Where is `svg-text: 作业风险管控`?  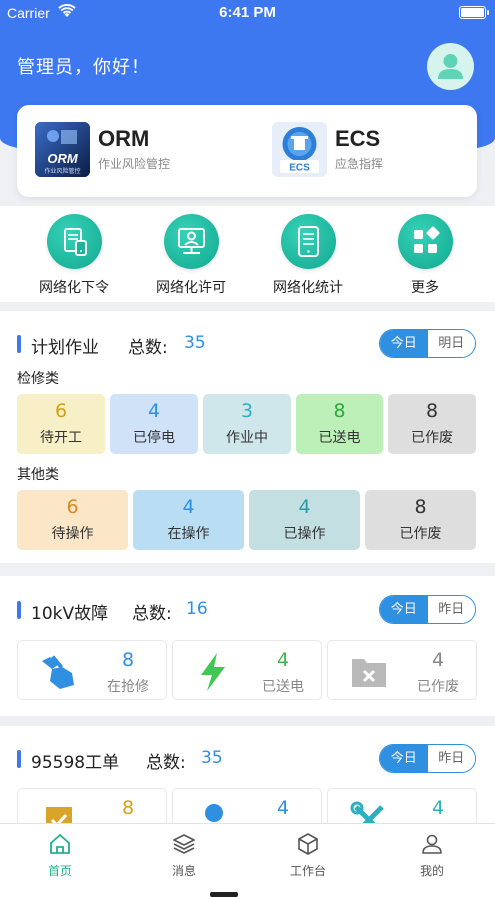 svg-text: 作业风险管控 is located at coordinates (62, 171).